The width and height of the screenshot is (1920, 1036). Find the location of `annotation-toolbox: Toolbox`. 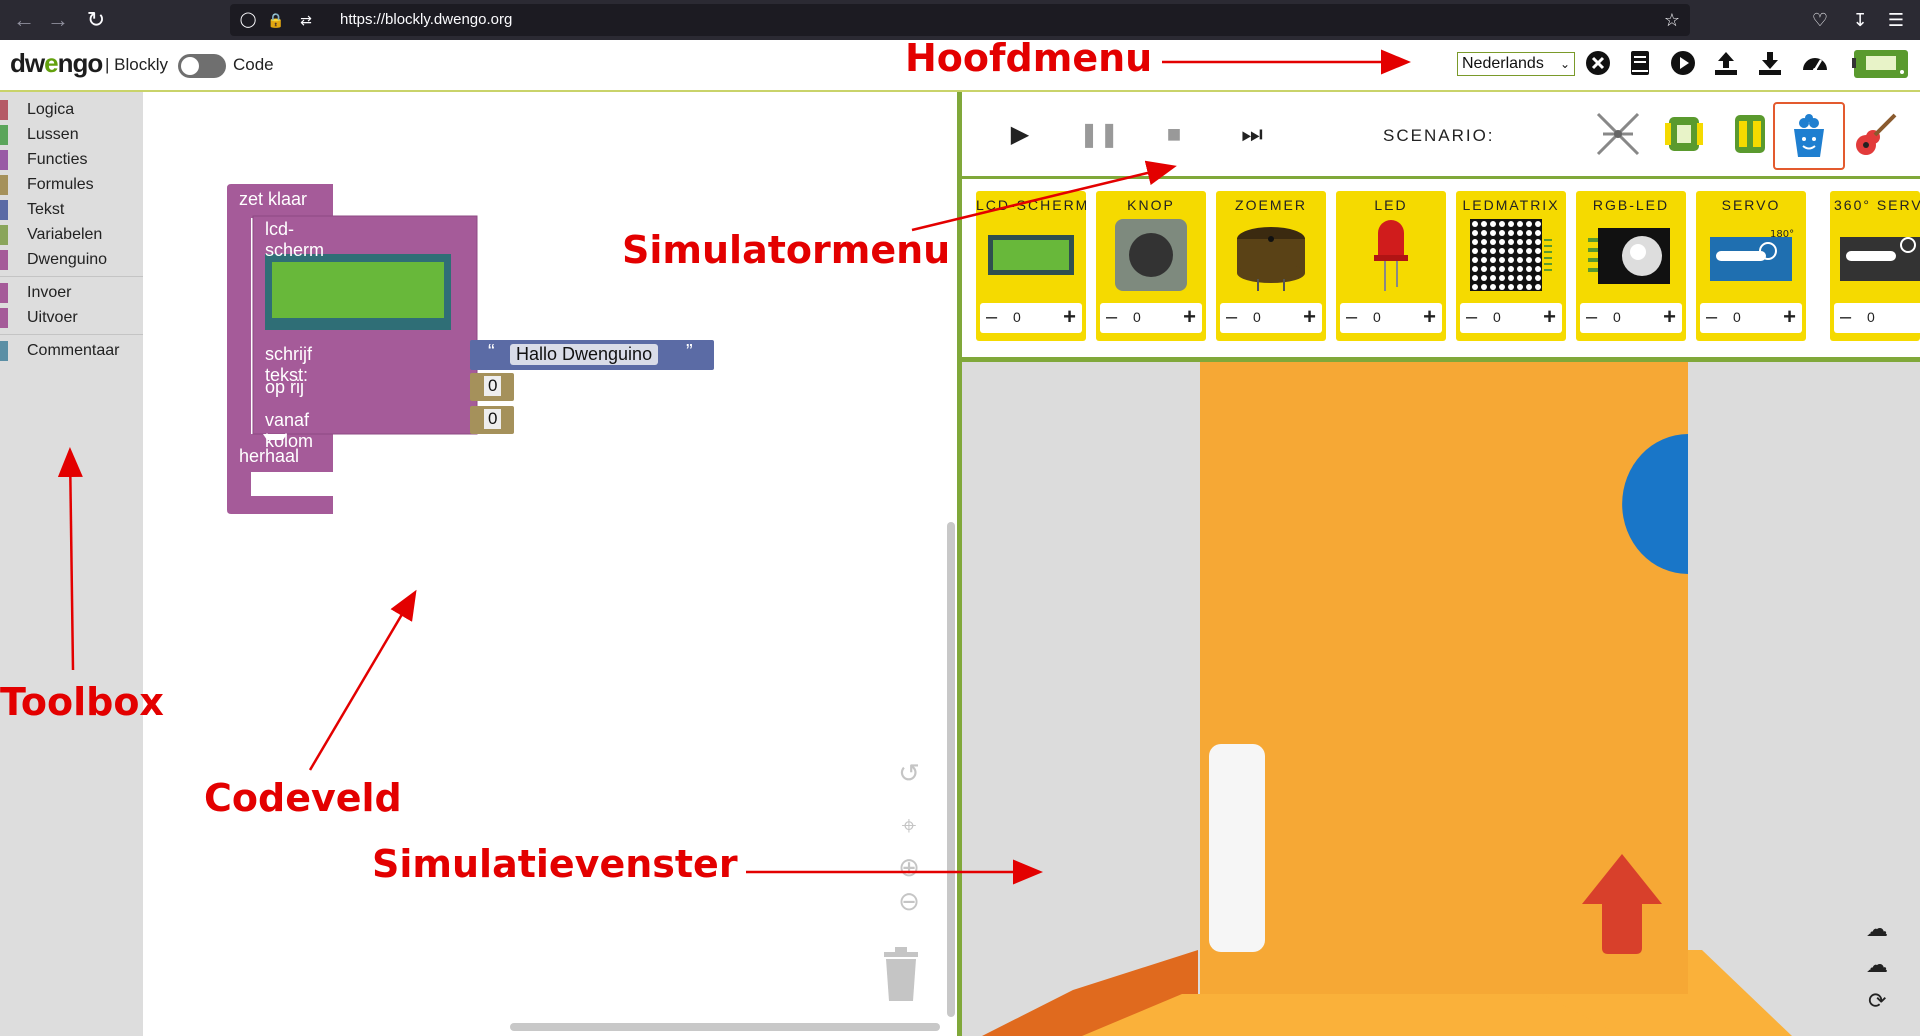

annotation-toolbox: Toolbox is located at coordinates (82, 702).